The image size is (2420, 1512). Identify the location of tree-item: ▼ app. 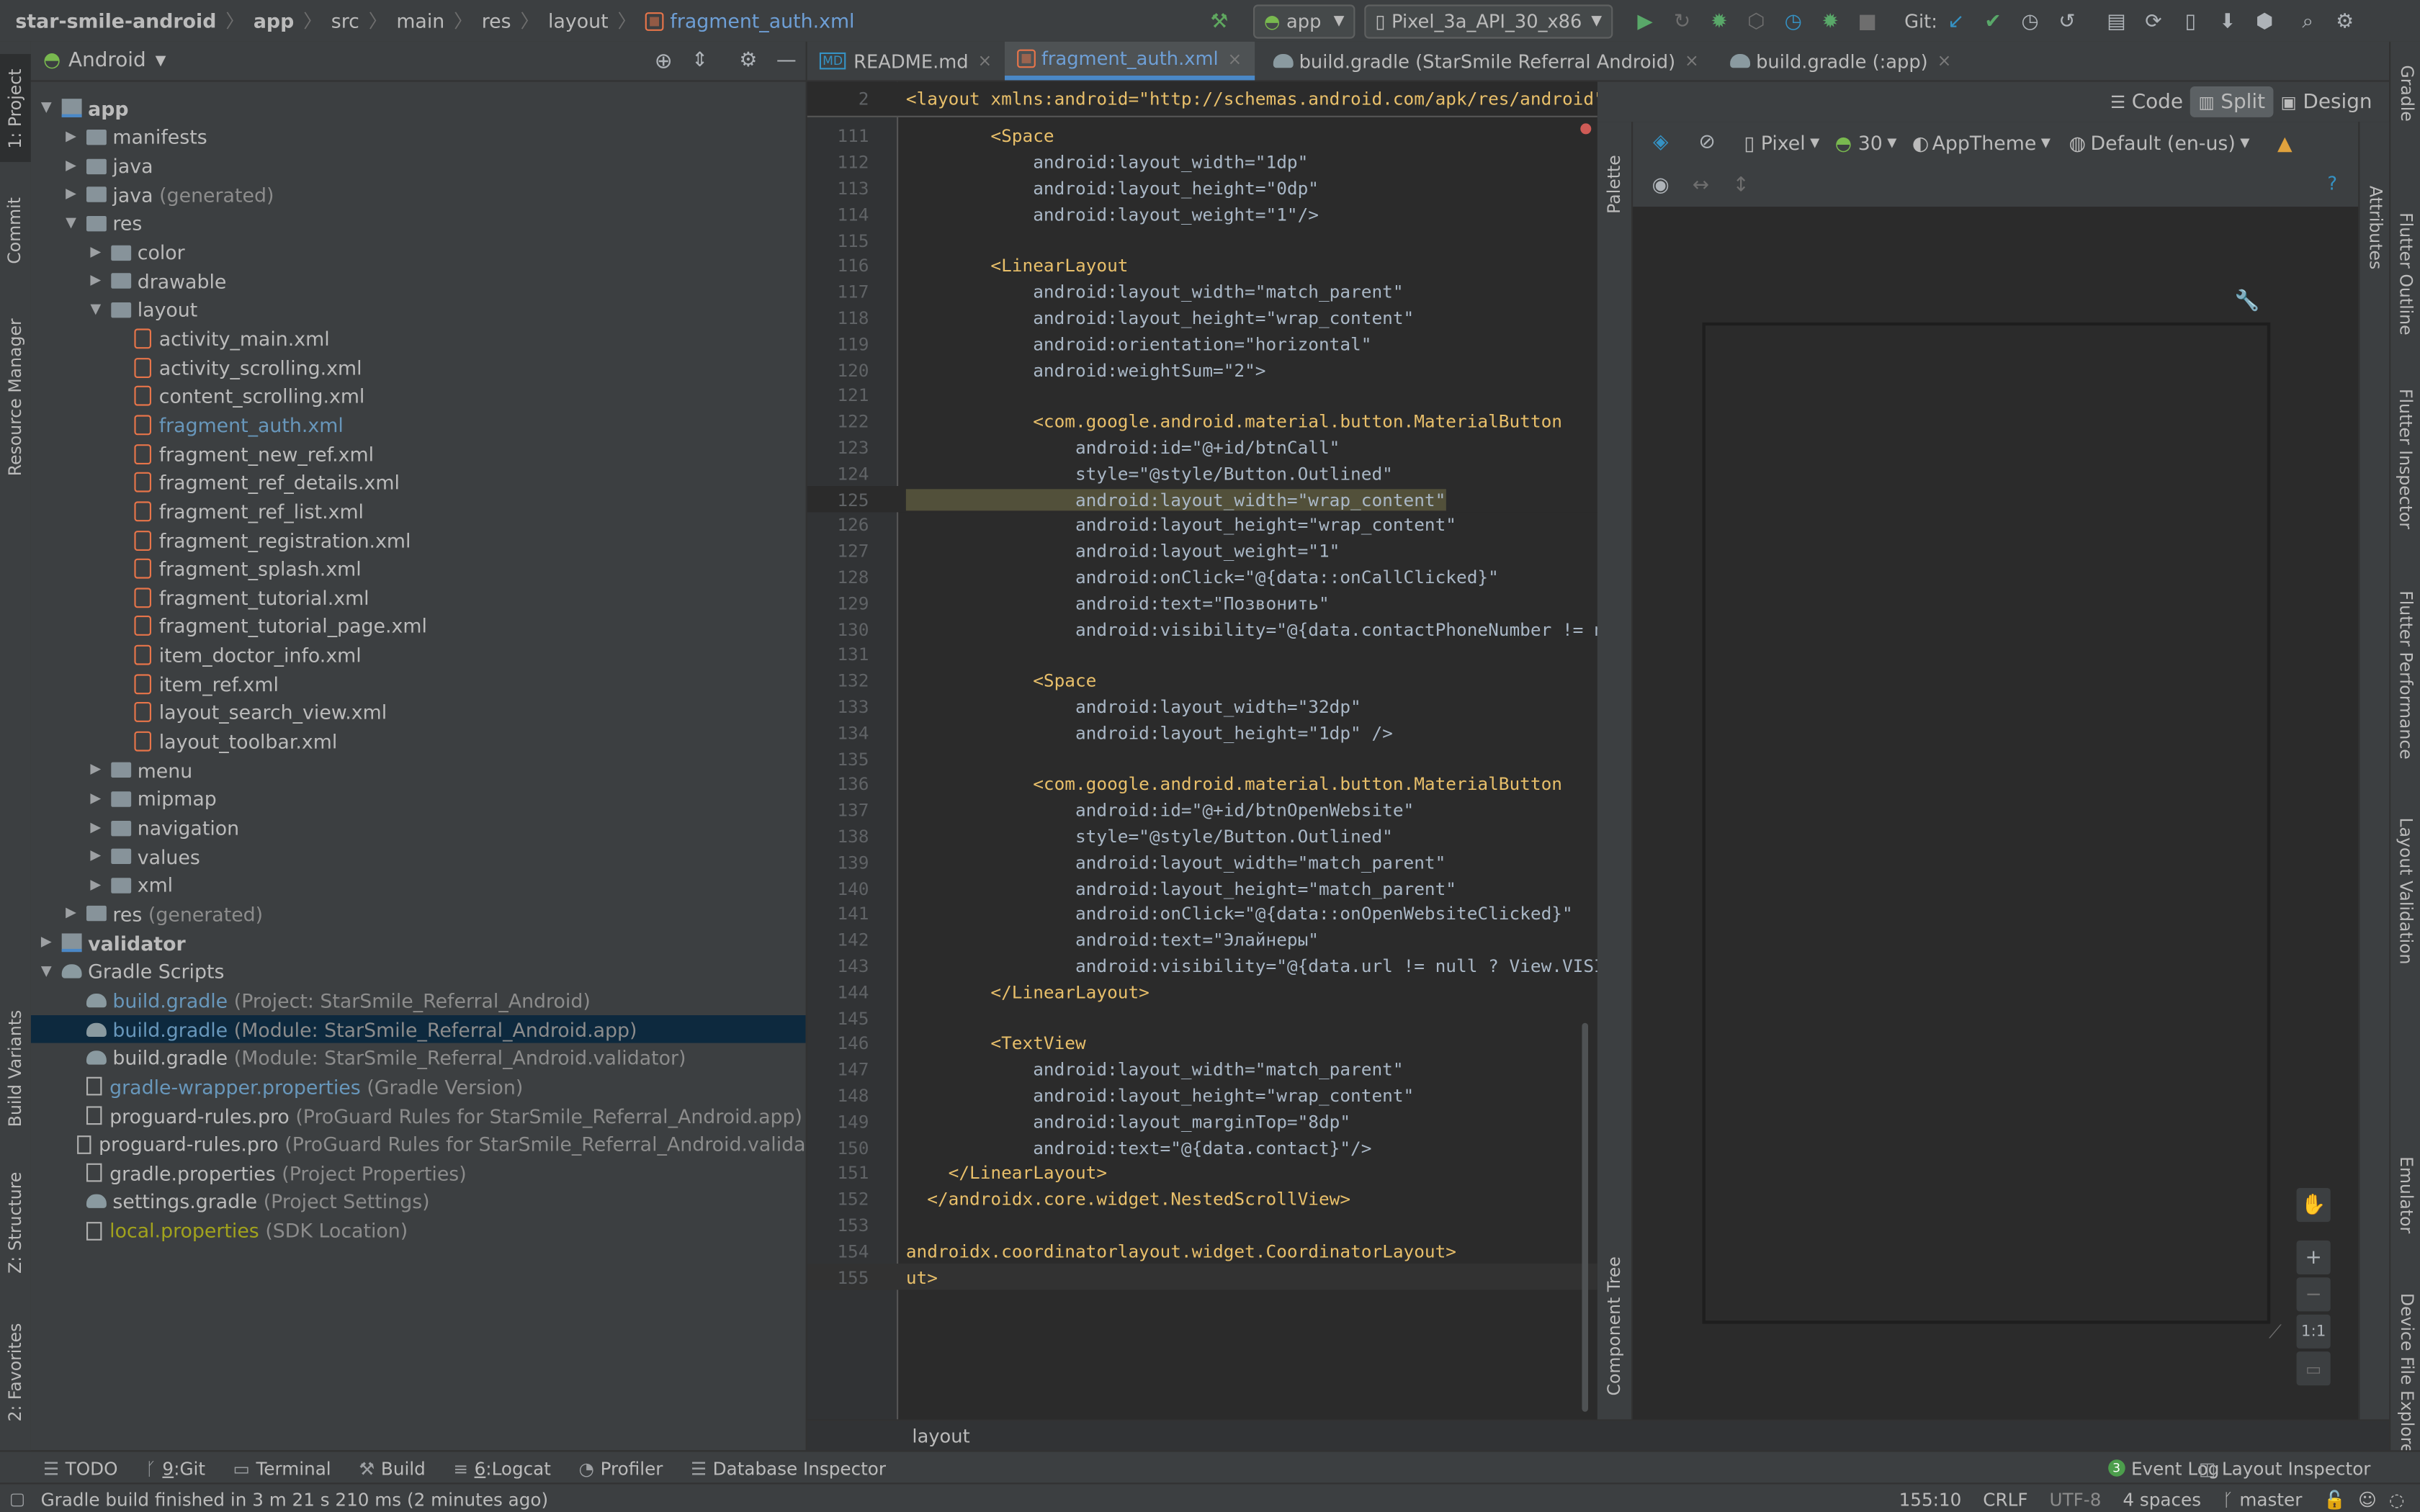
(418, 108).